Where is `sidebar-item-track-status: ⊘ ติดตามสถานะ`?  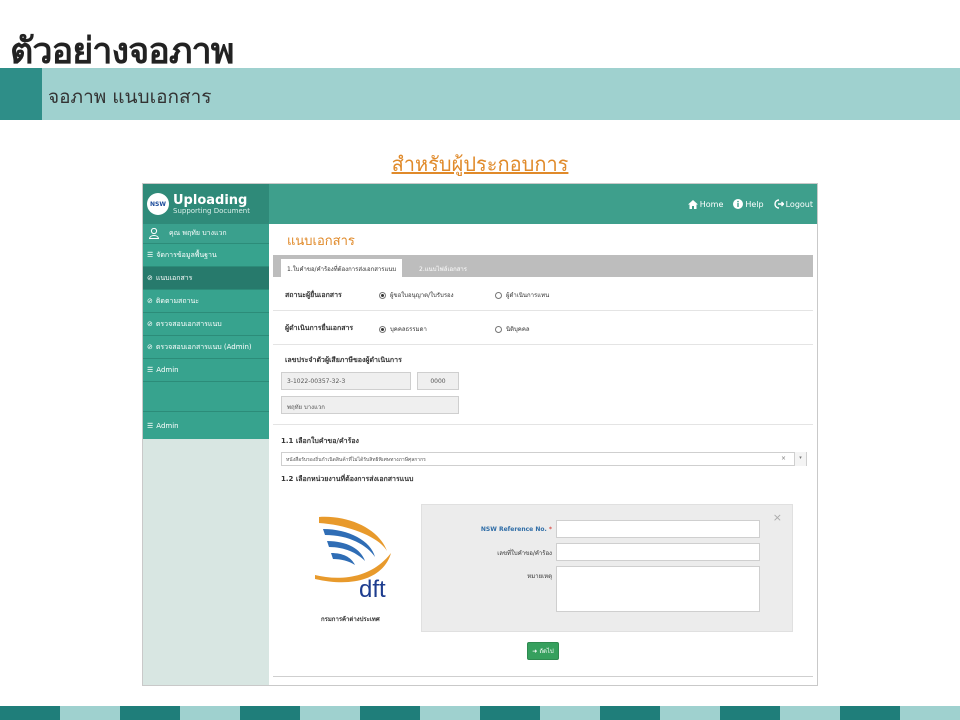 sidebar-item-track-status: ⊘ ติดตามสถานะ is located at coordinates (206, 300).